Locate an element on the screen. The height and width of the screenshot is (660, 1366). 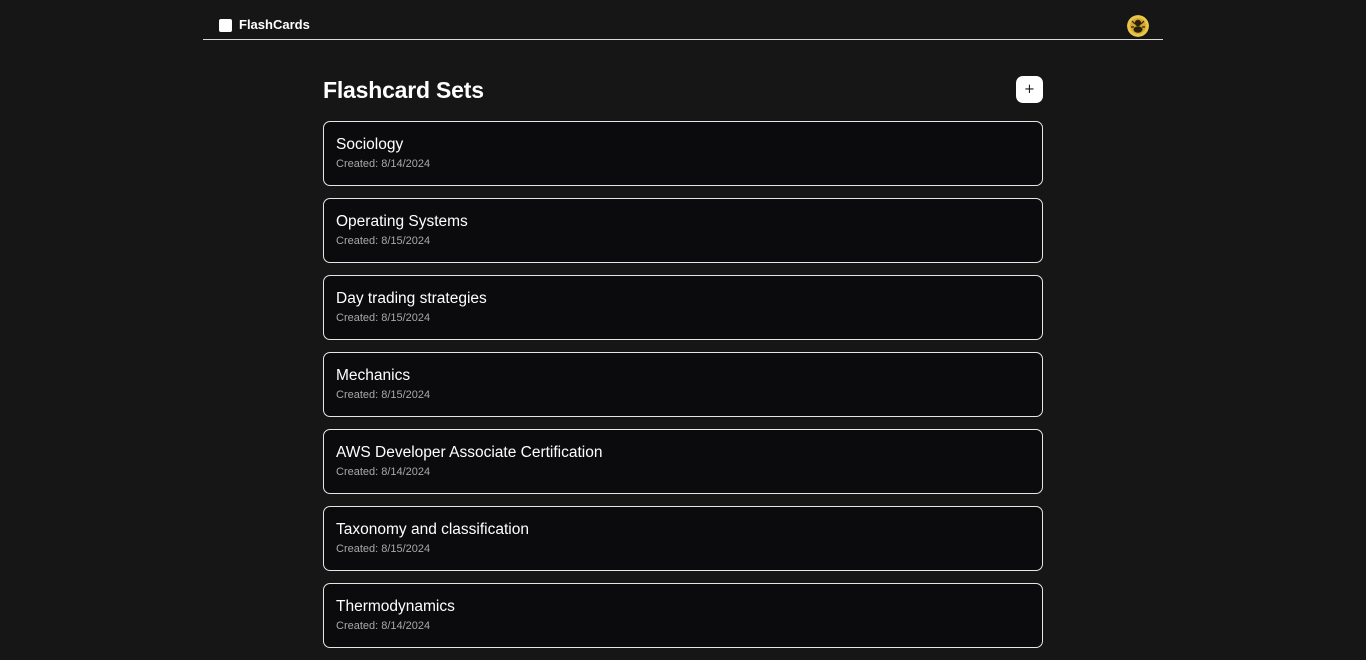
set-title: Day trading strategies is located at coordinates (411, 298).